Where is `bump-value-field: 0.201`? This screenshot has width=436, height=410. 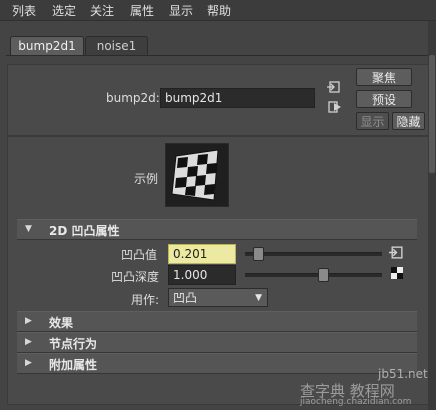 bump-value-field: 0.201 is located at coordinates (202, 254).